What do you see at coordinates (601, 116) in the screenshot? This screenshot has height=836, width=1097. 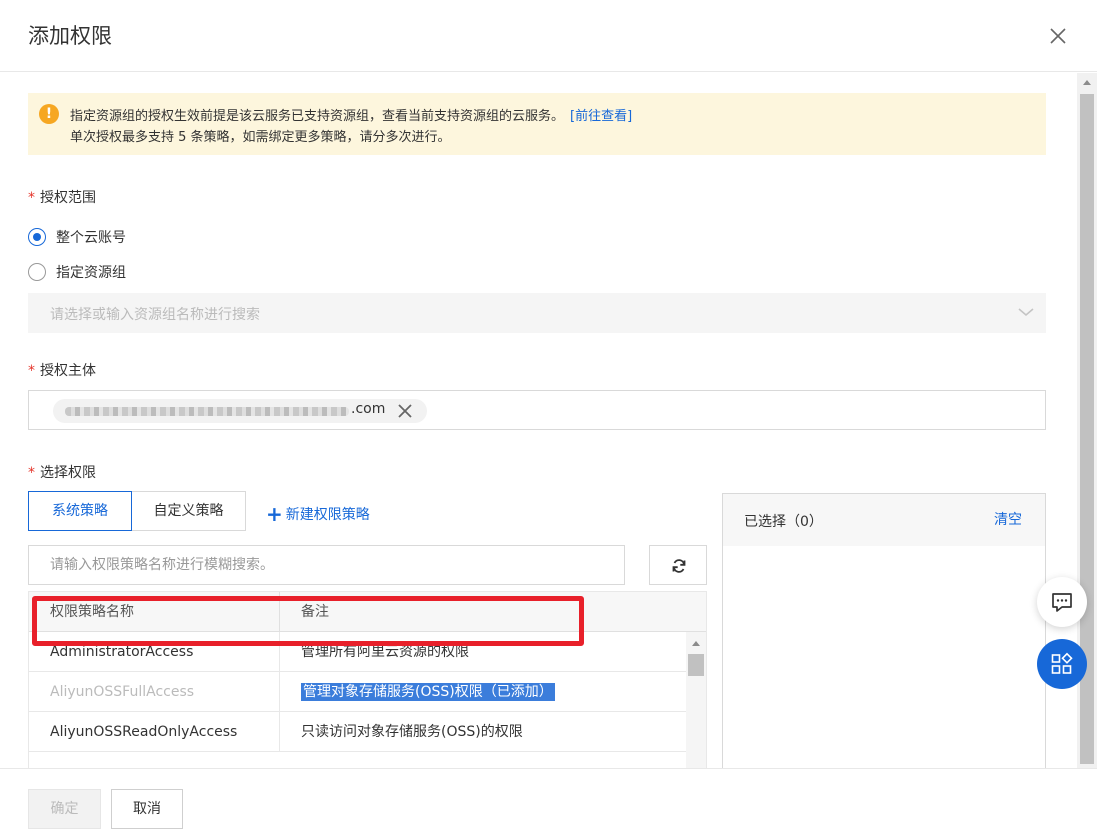 I see `view-supported-services-link: [前往查看]` at bounding box center [601, 116].